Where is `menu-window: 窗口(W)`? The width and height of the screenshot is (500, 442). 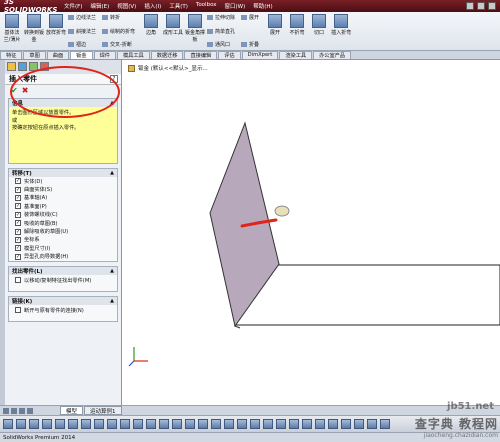
menu-window: 窗口(W) is located at coordinates (235, 6).